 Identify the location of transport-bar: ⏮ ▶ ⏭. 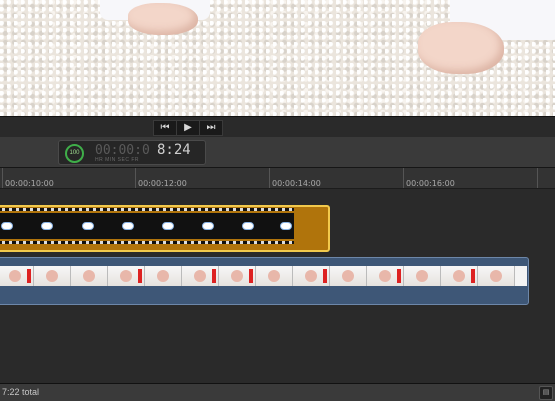
(277, 127).